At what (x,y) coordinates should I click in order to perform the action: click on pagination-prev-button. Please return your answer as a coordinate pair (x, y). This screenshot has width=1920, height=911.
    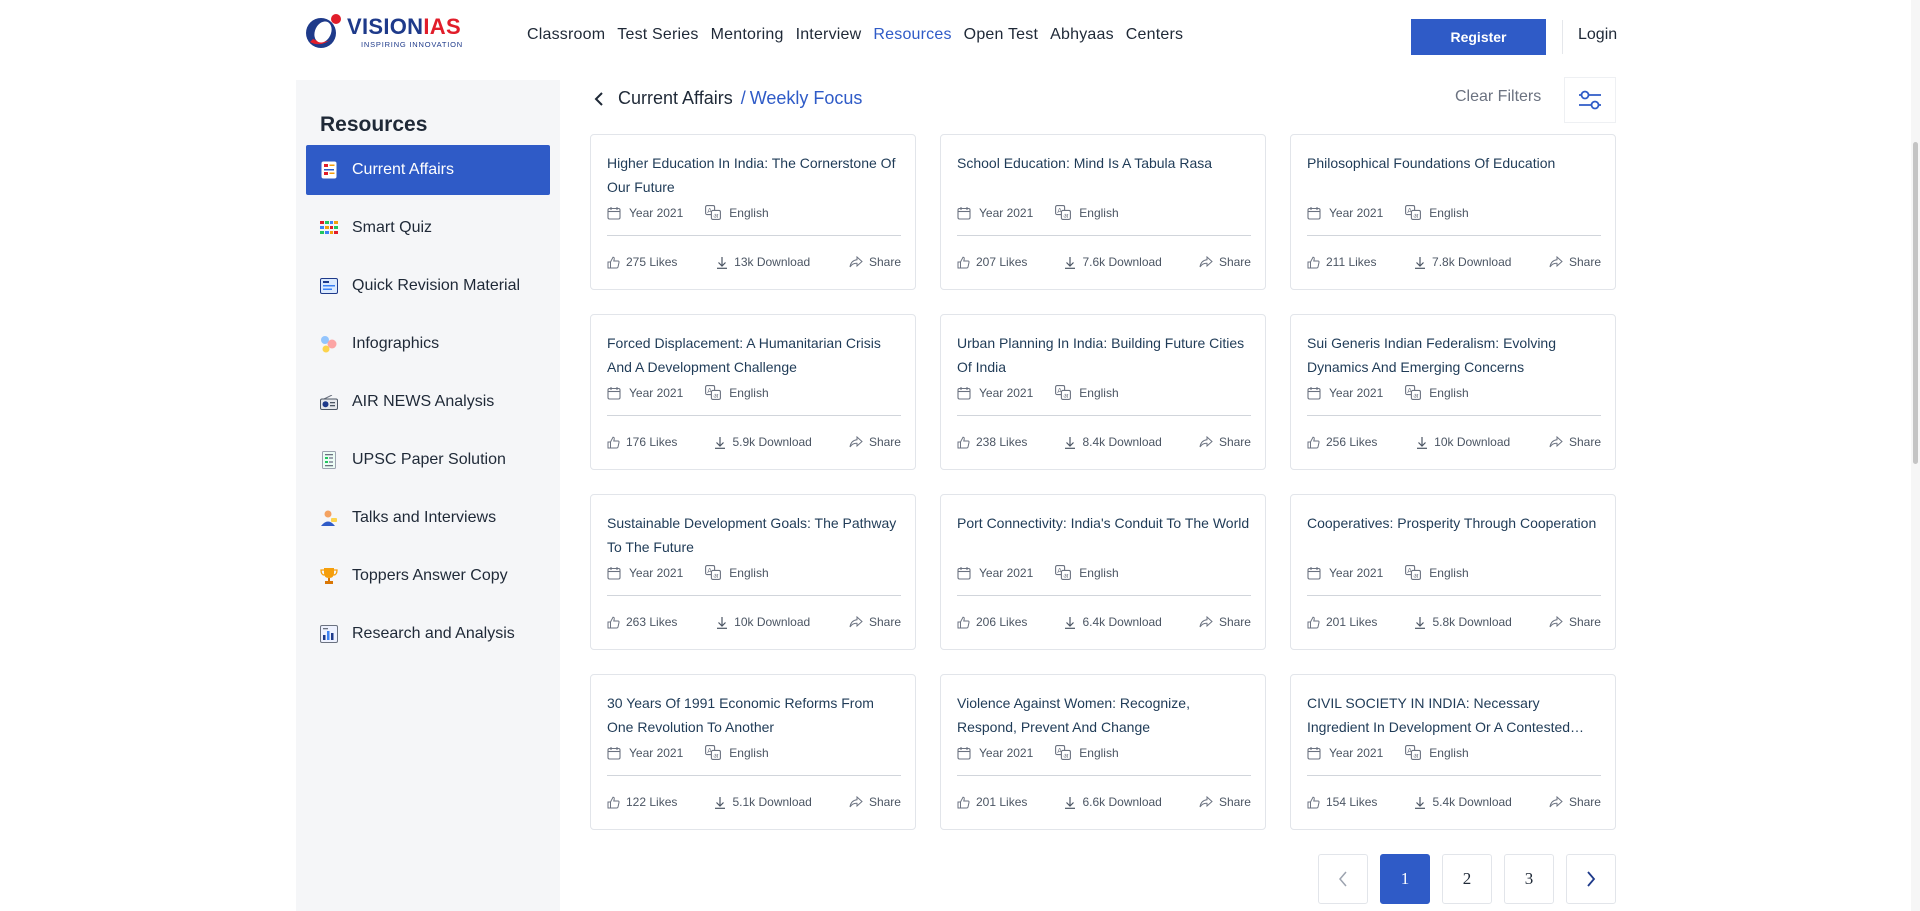
    Looking at the image, I should click on (1343, 879).